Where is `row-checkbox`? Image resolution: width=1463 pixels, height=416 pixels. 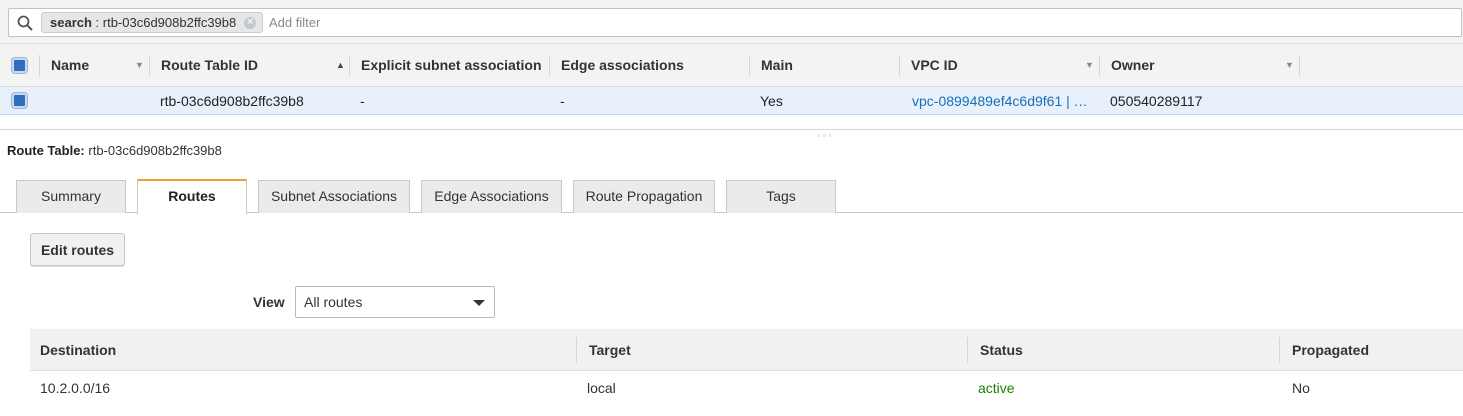 row-checkbox is located at coordinates (19, 100).